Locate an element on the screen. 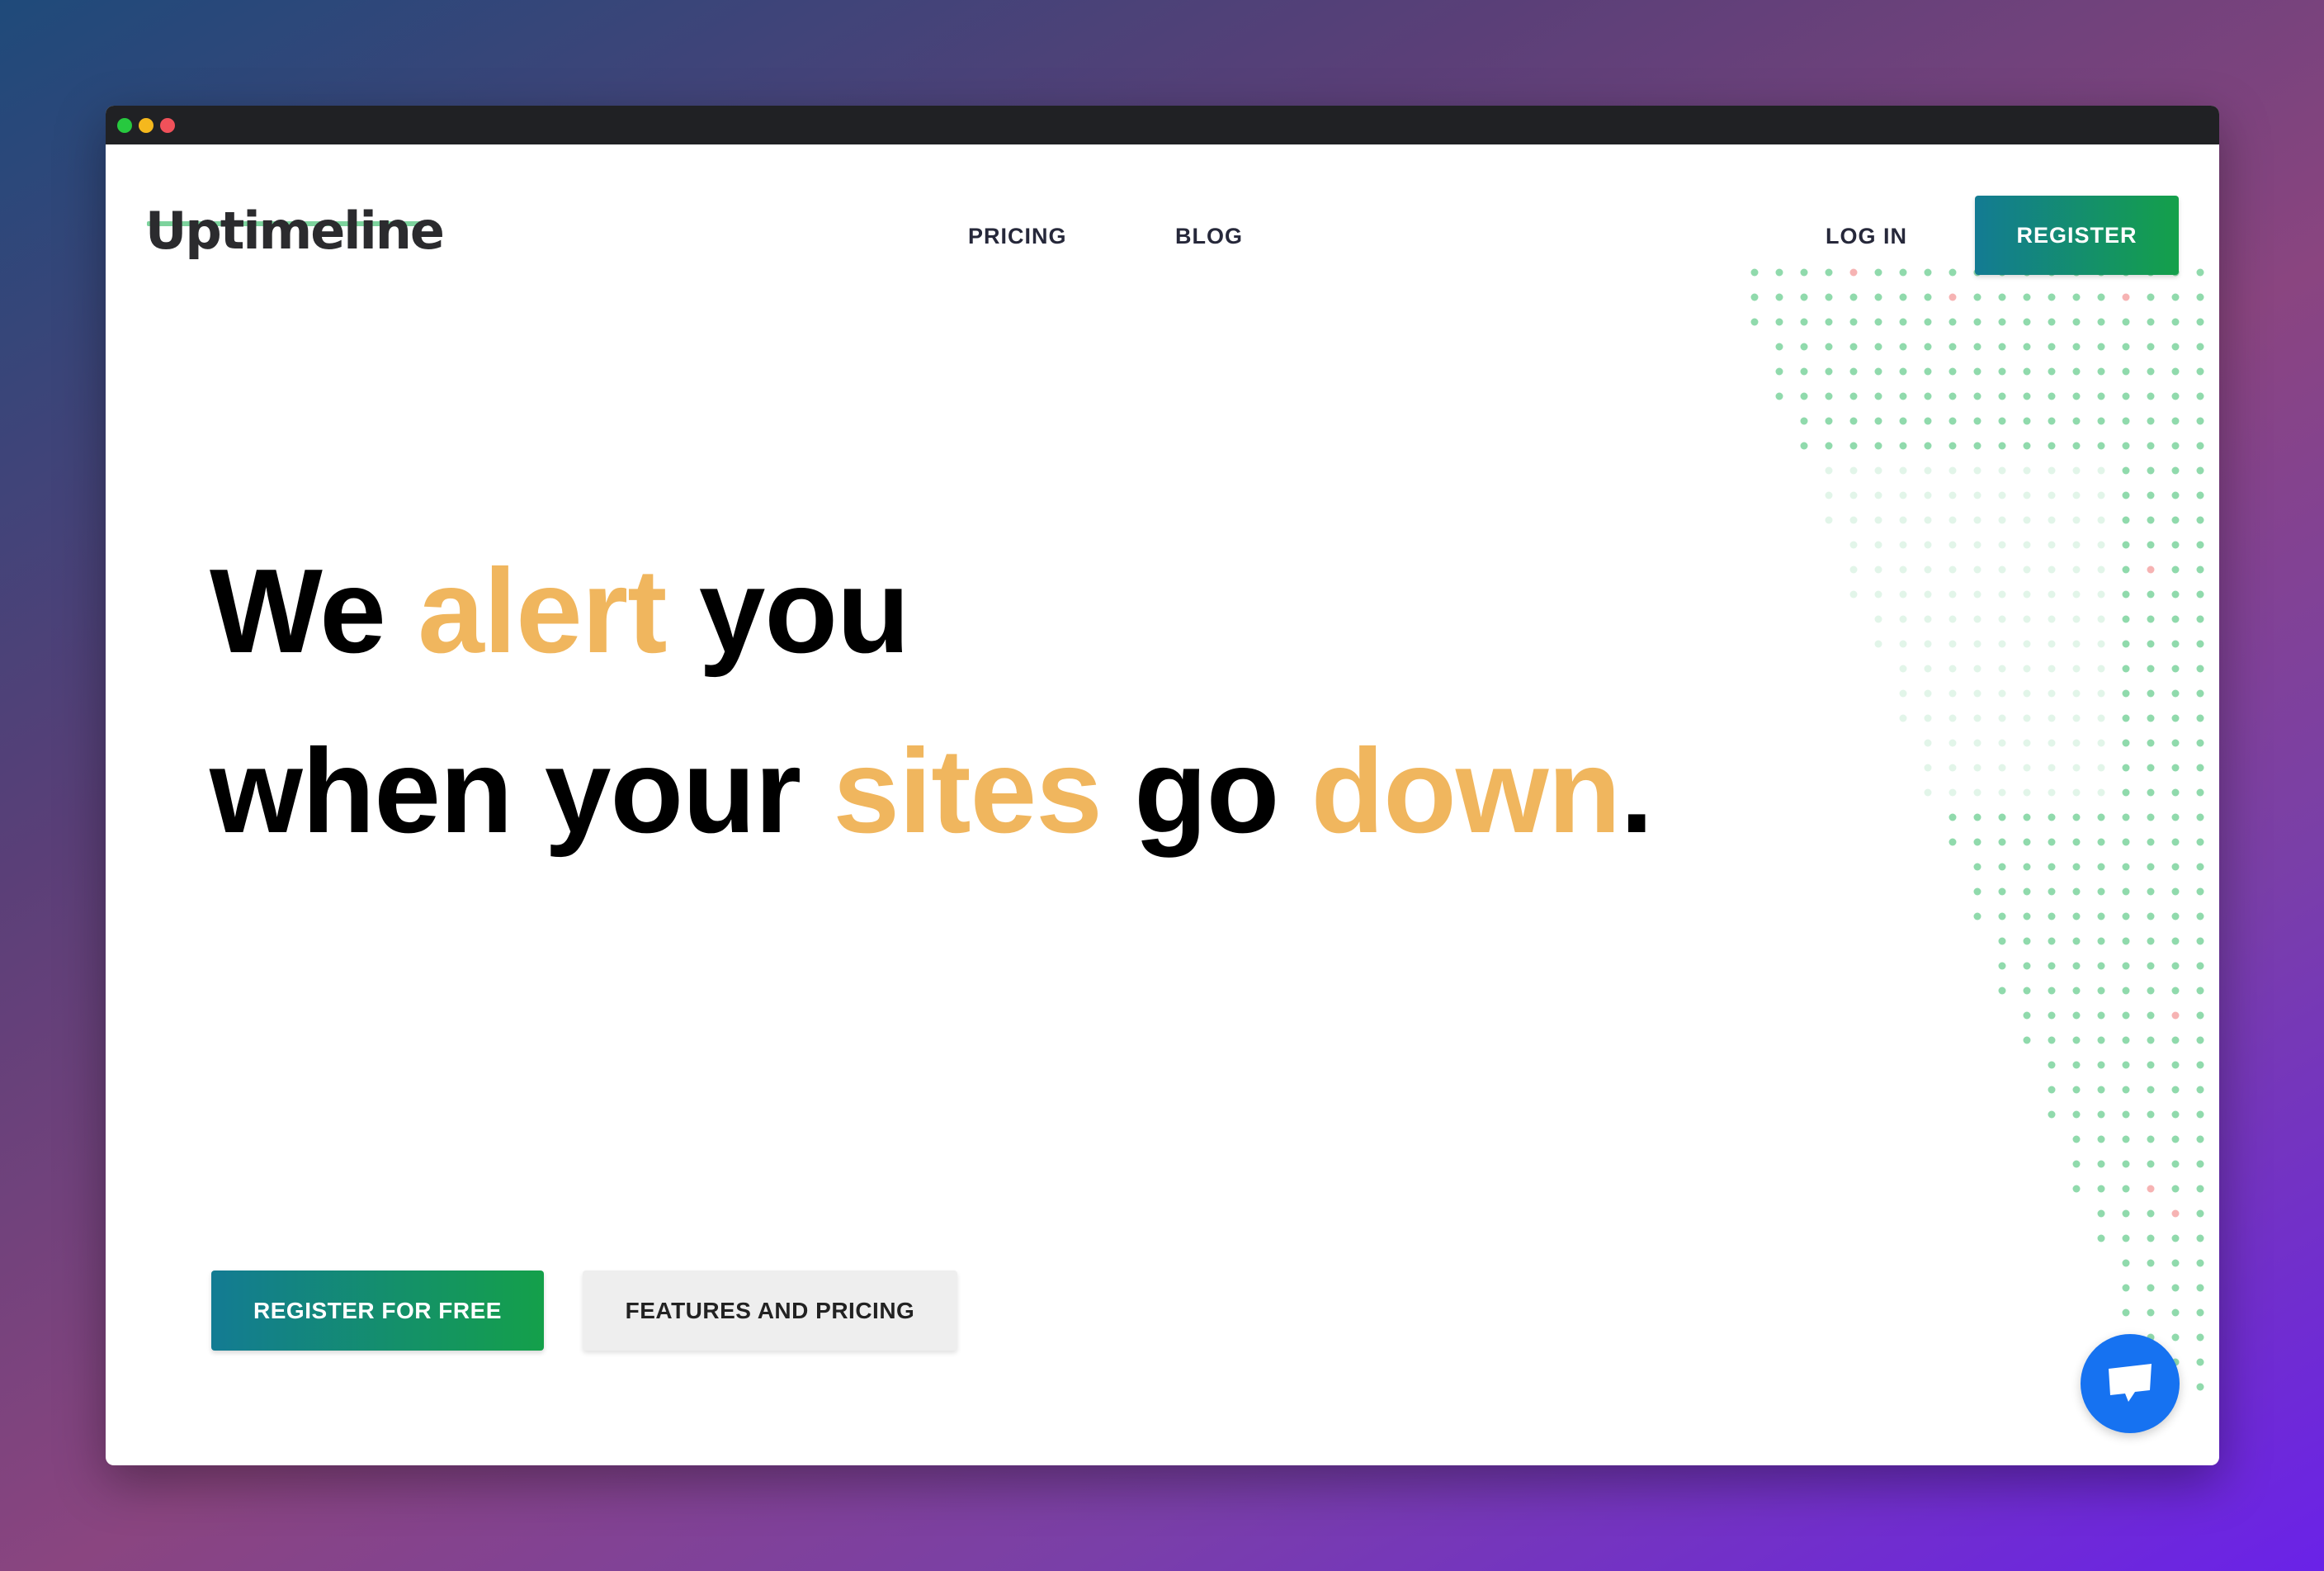 This screenshot has width=2324, height=1571. hero-period: . is located at coordinates (1637, 791).